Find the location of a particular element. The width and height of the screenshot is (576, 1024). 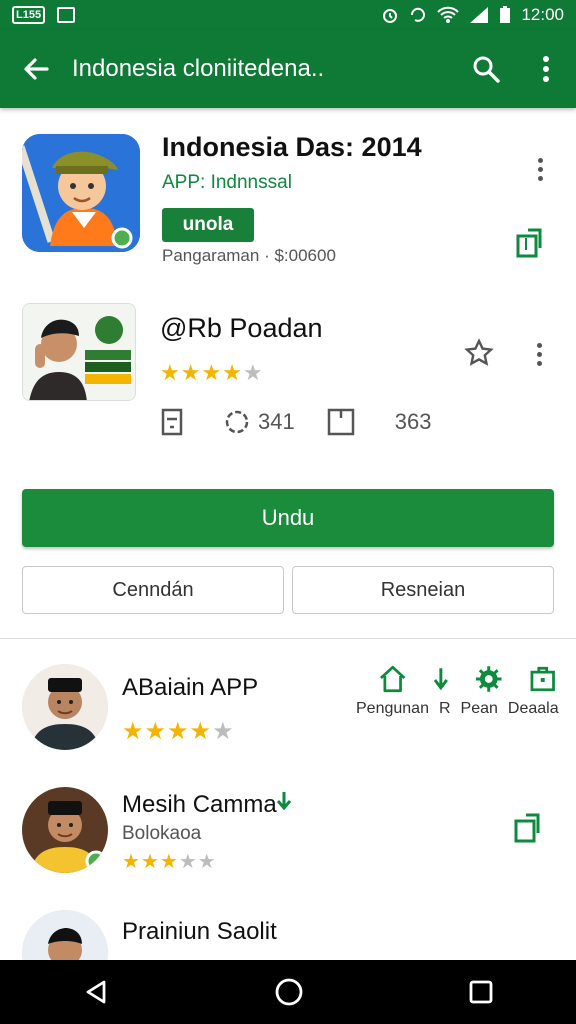

category-label: Pengunan is located at coordinates (392, 708).